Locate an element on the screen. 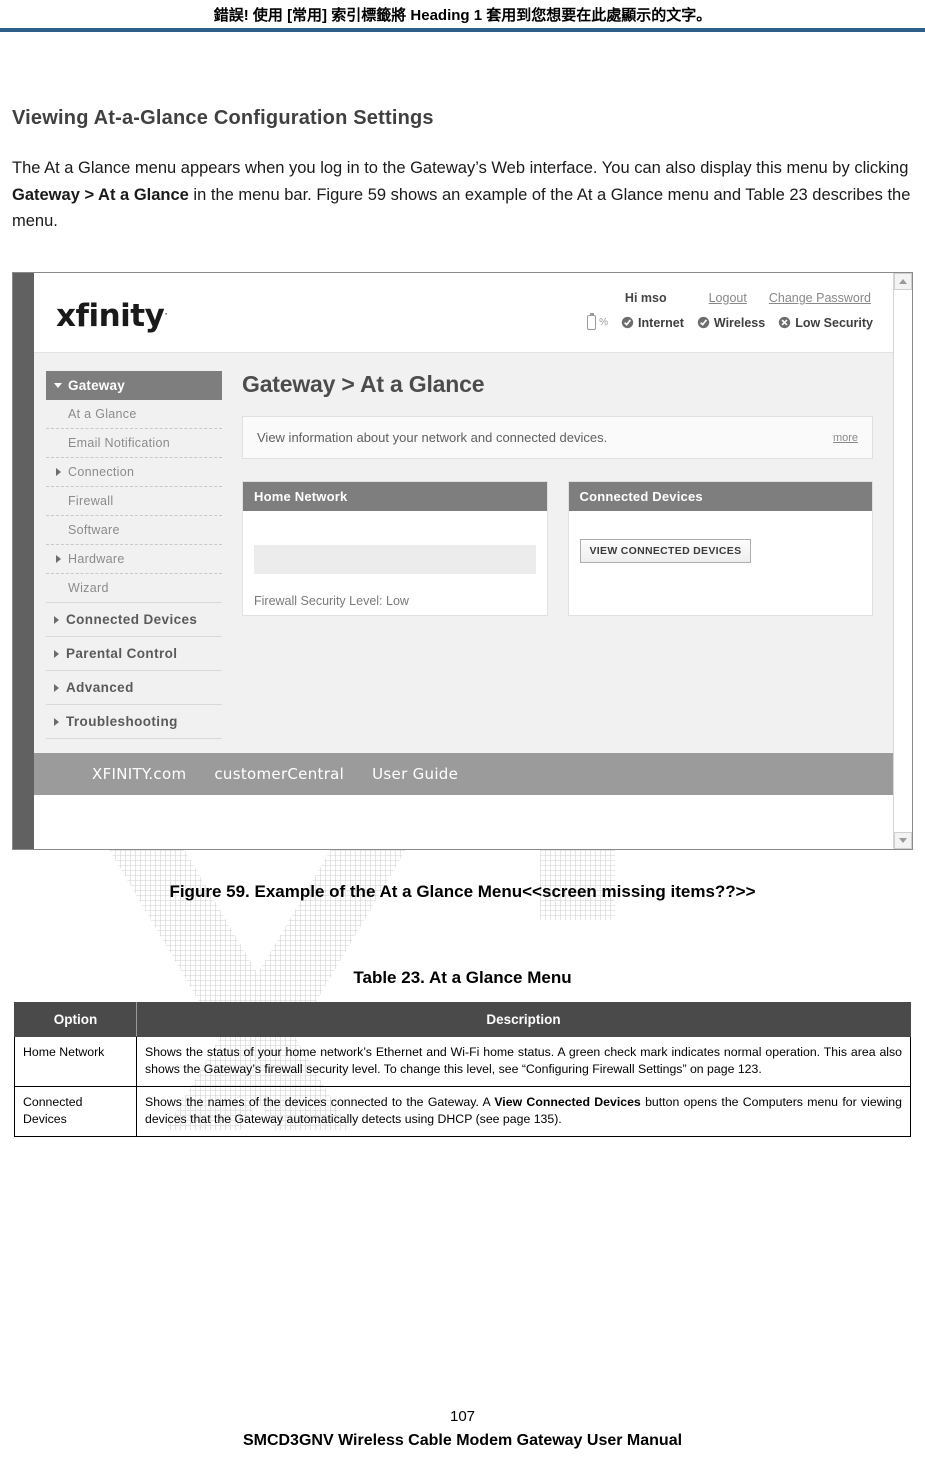 The height and width of the screenshot is (1458, 925). scroll-down-button is located at coordinates (903, 840).